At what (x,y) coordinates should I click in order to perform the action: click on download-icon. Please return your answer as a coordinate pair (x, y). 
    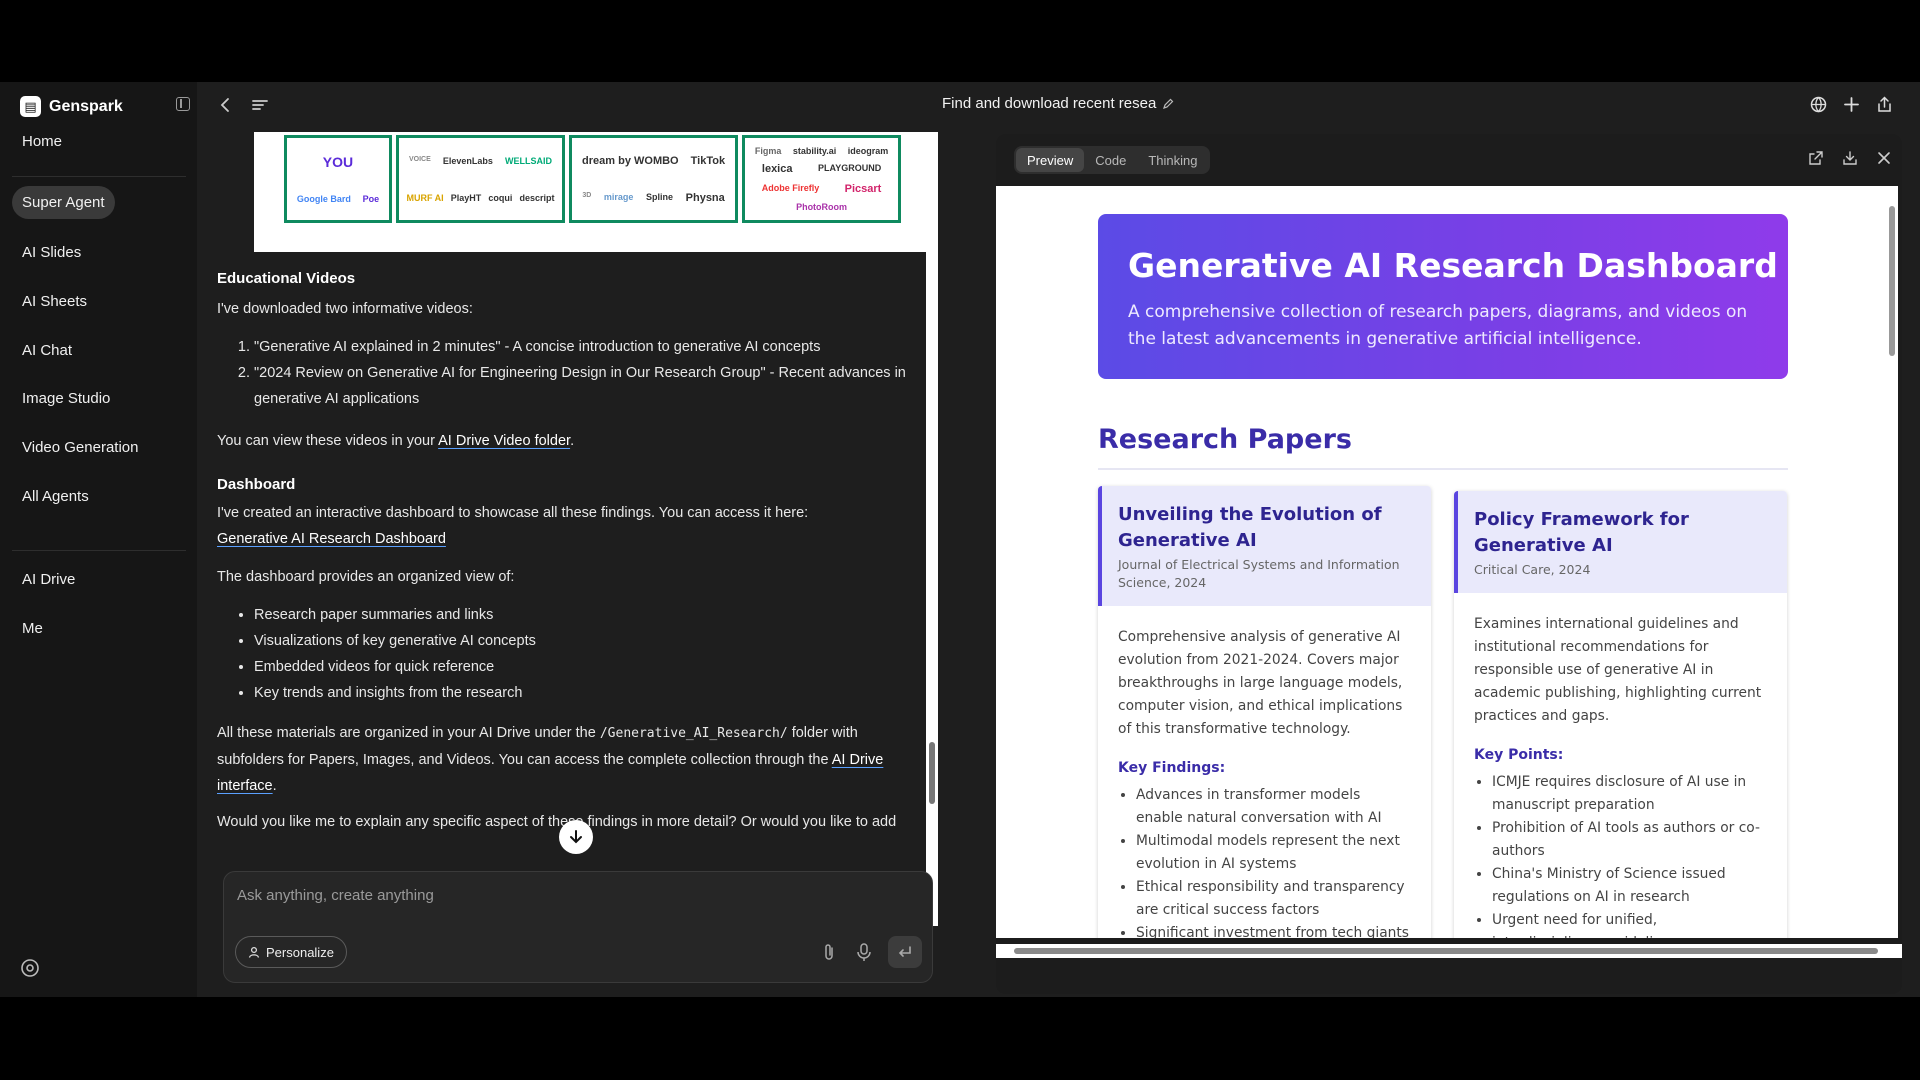
    Looking at the image, I should click on (1850, 158).